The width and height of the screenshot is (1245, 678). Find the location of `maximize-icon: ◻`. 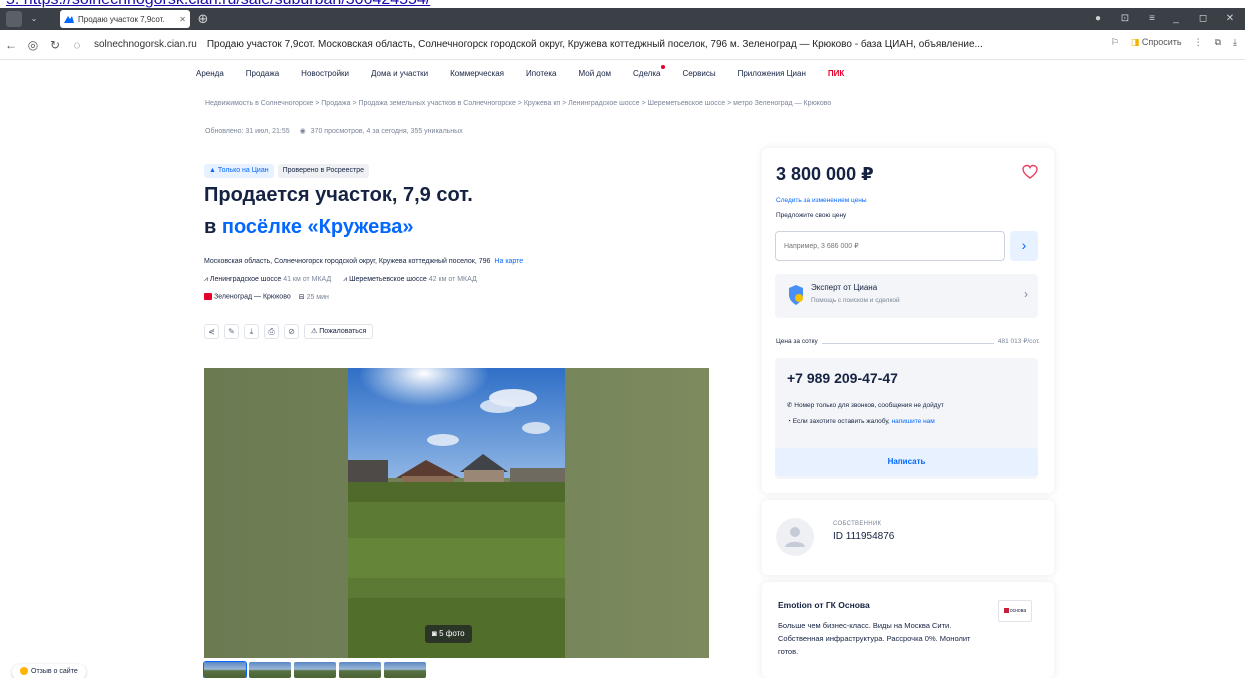

maximize-icon: ◻ is located at coordinates (1203, 19).